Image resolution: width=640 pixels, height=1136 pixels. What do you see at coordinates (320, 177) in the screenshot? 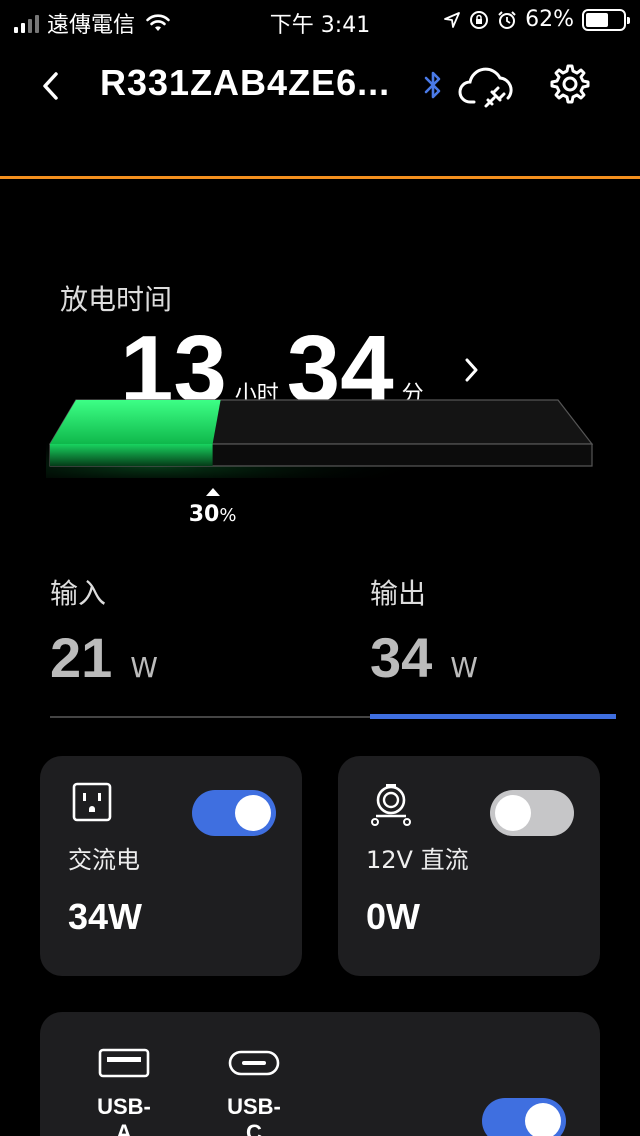
I see `header-accent-line` at bounding box center [320, 177].